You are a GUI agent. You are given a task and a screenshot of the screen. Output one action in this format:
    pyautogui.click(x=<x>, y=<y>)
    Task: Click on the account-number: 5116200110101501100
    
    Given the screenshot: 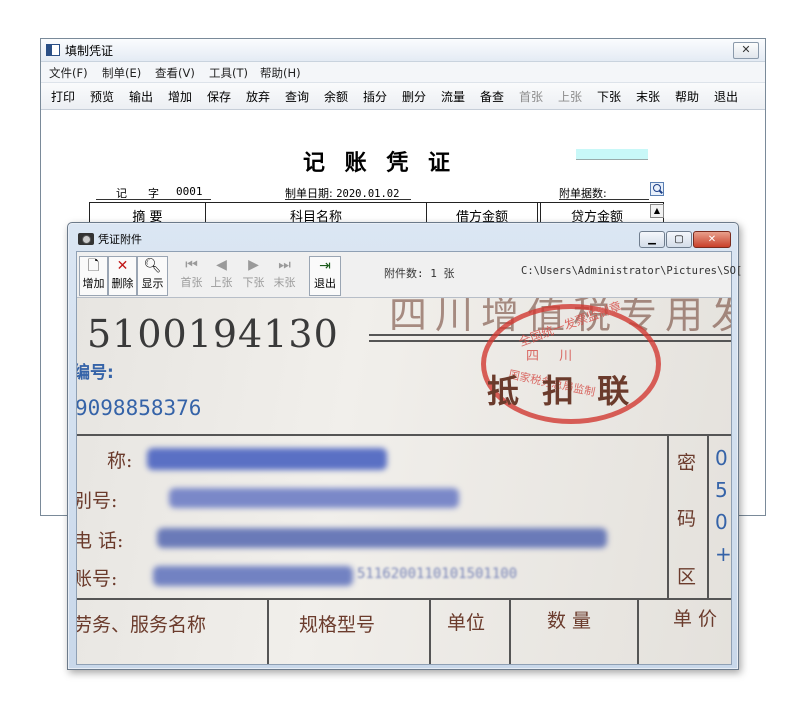 What is the action you would take?
    pyautogui.click(x=437, y=574)
    